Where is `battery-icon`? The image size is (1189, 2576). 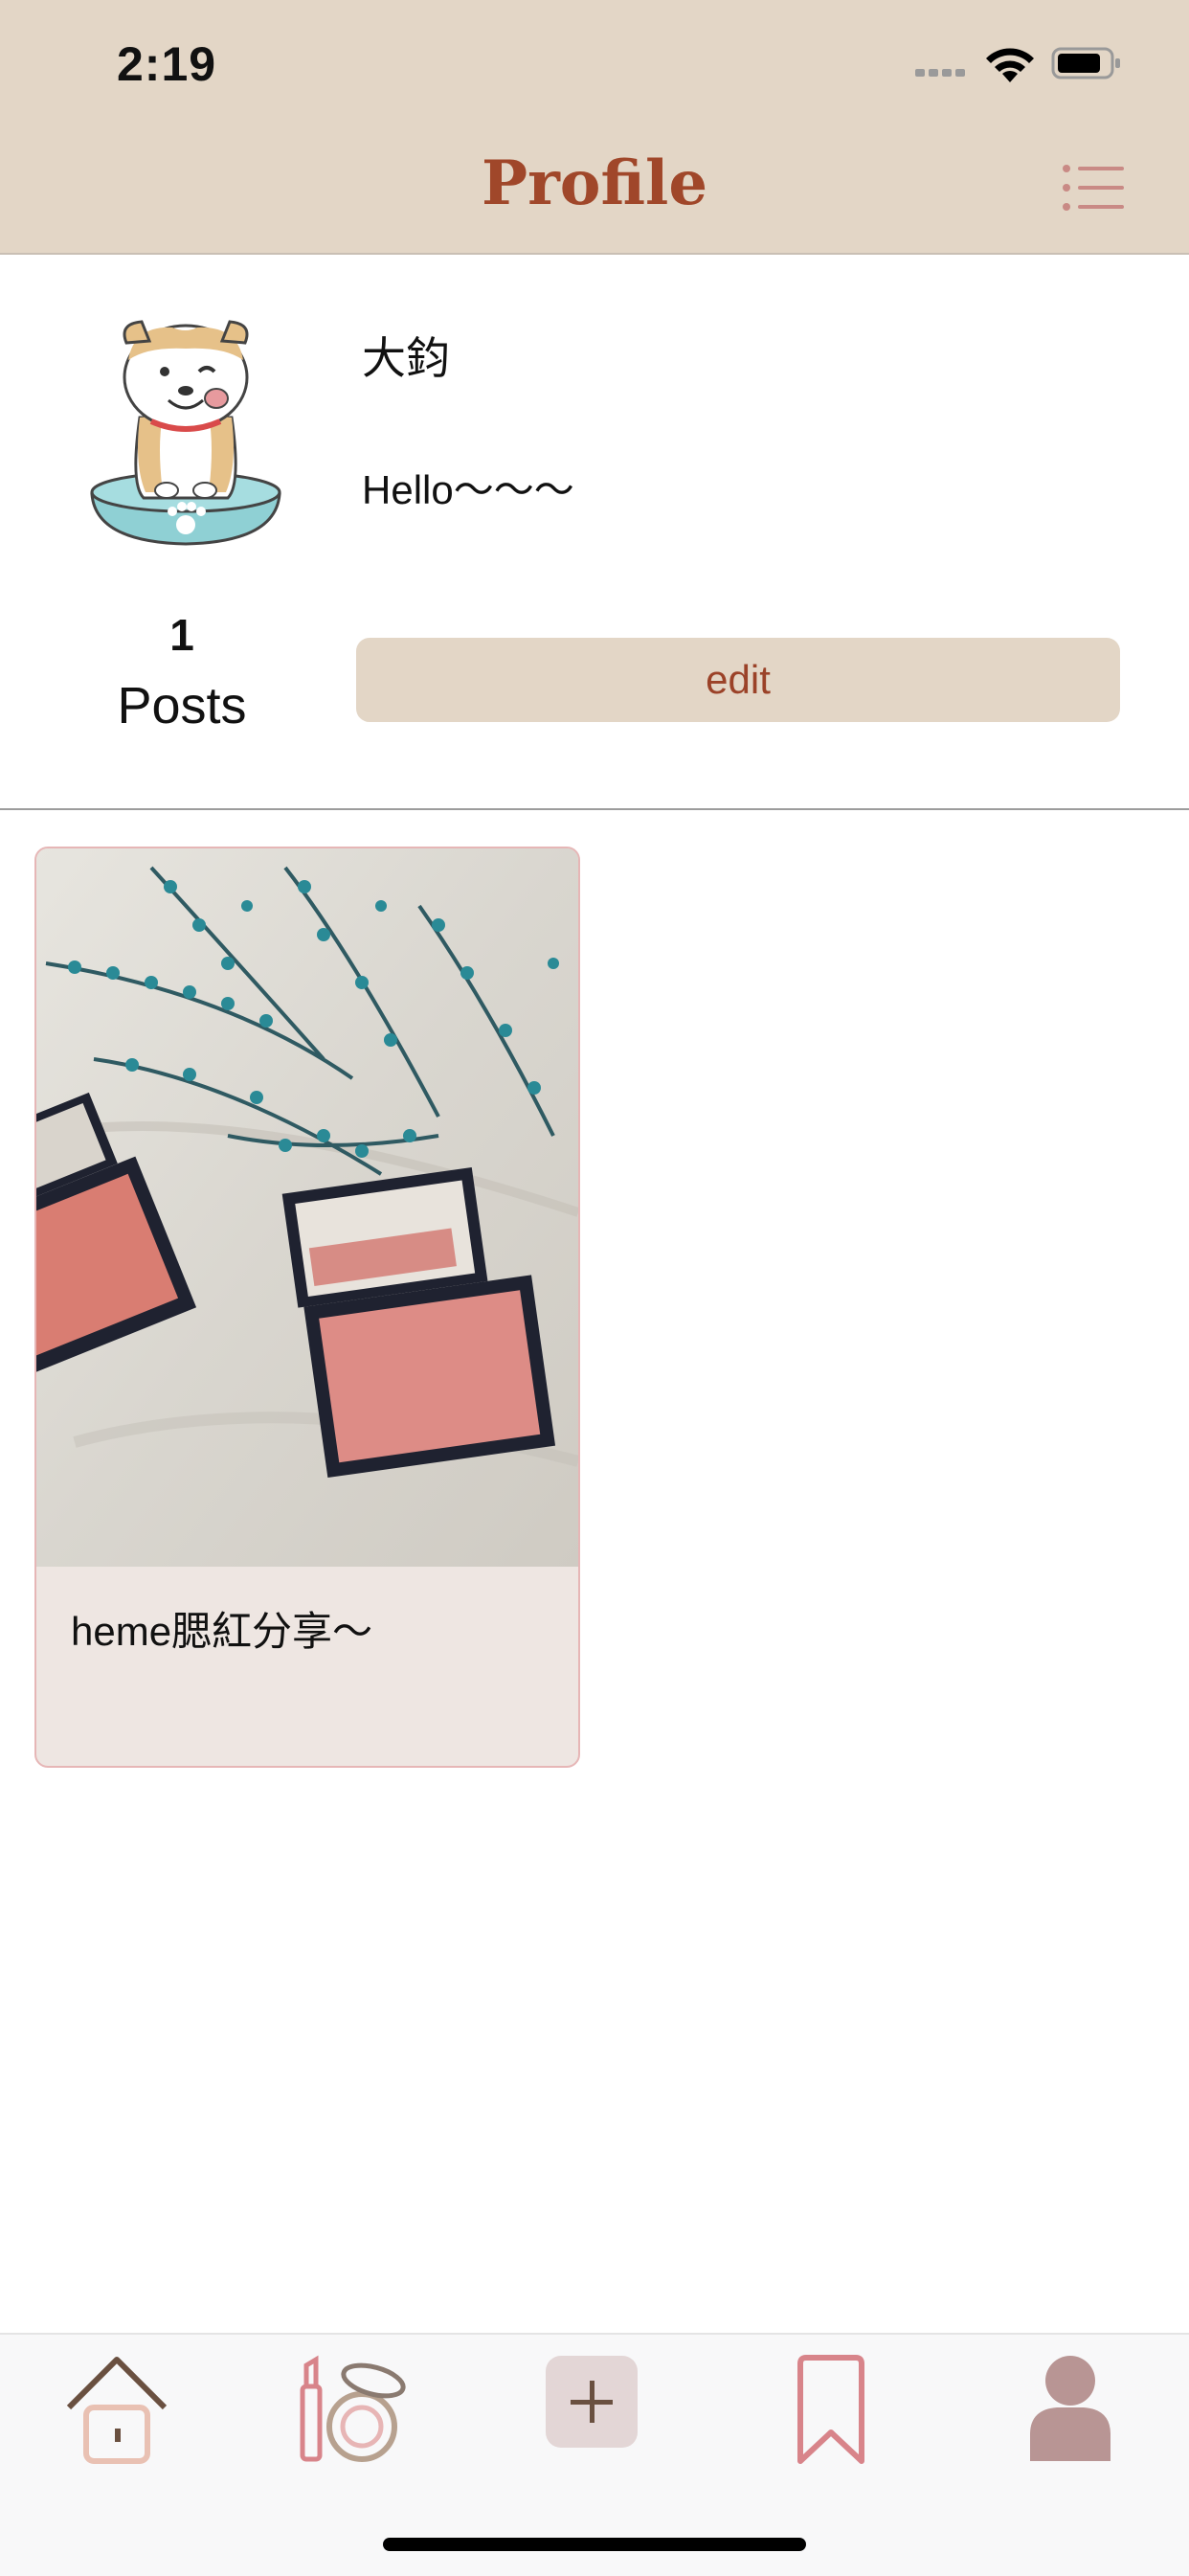
battery-icon is located at coordinates (1085, 63).